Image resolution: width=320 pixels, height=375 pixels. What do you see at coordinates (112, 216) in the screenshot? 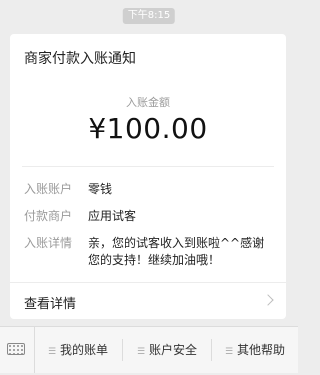
I see `row-value: 应用试客` at bounding box center [112, 216].